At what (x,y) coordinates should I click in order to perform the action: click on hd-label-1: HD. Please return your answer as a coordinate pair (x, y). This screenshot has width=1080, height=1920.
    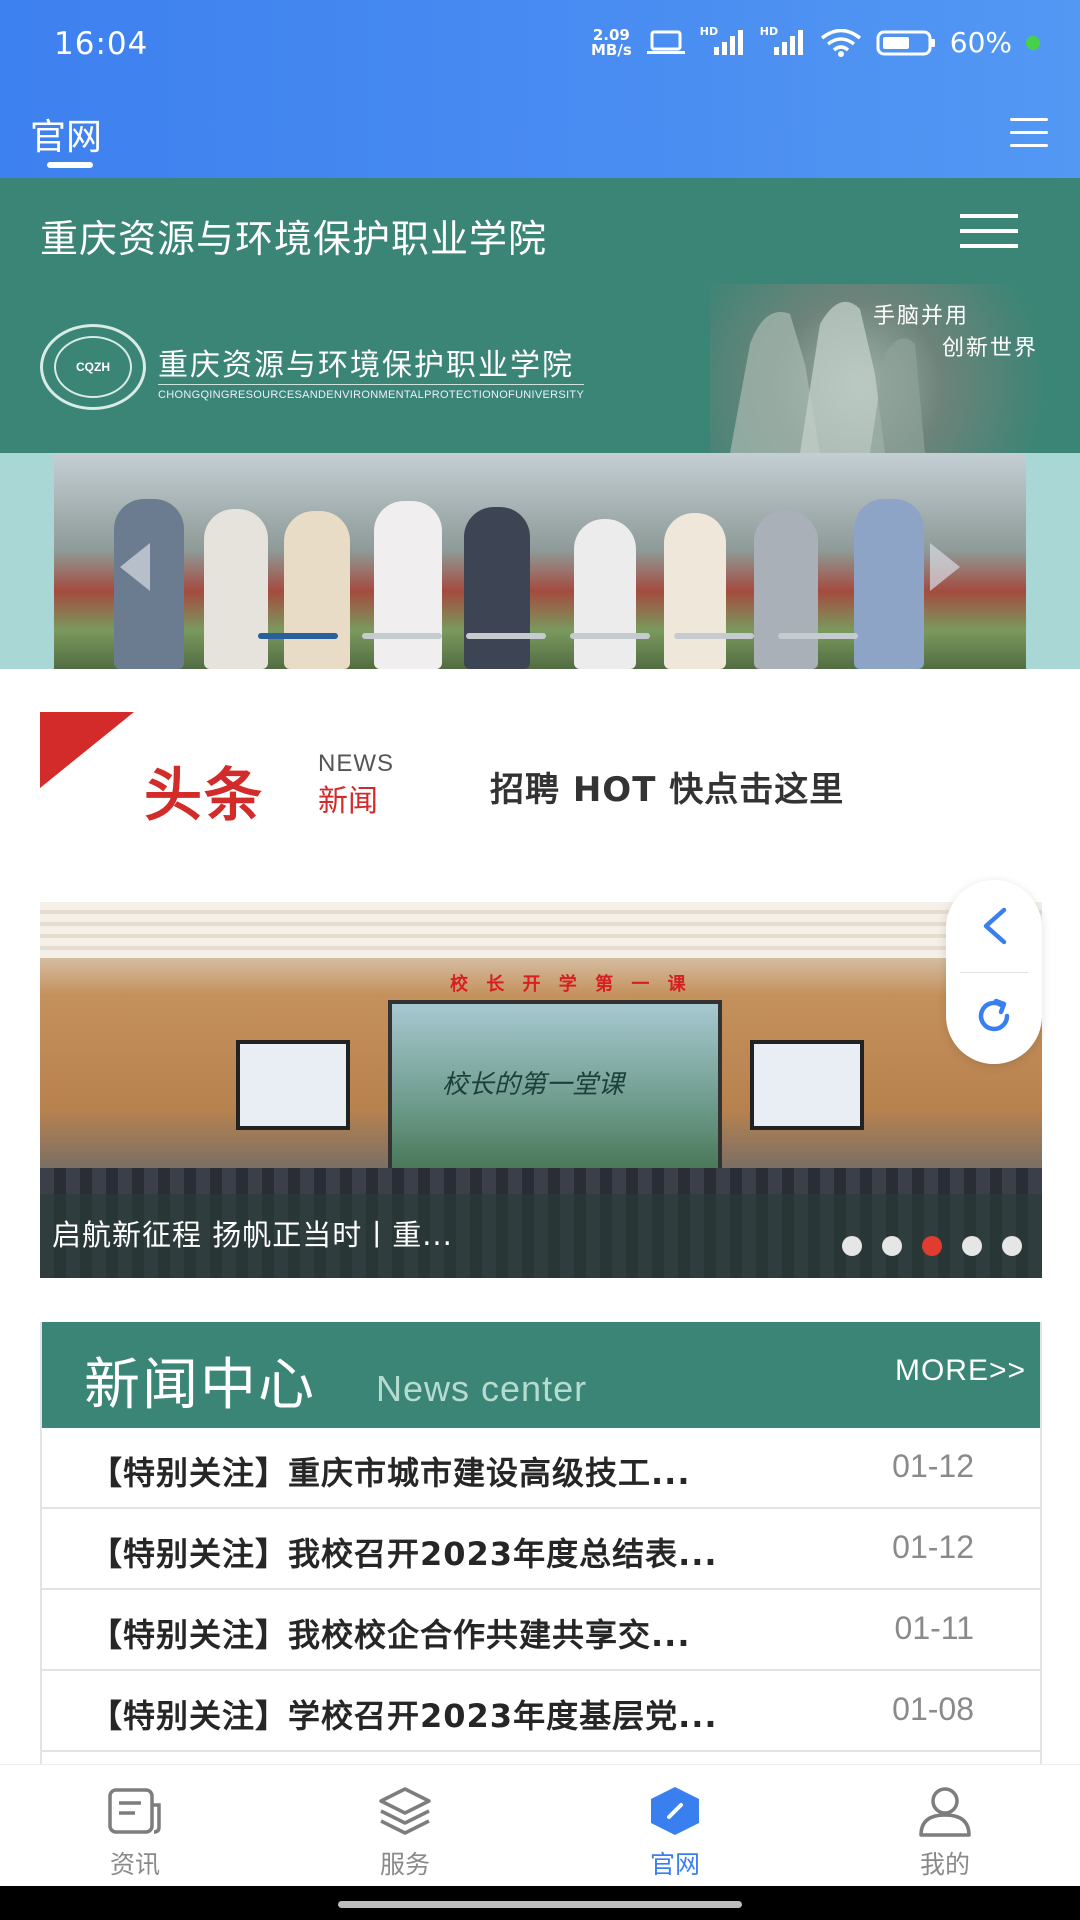
    Looking at the image, I should click on (709, 31).